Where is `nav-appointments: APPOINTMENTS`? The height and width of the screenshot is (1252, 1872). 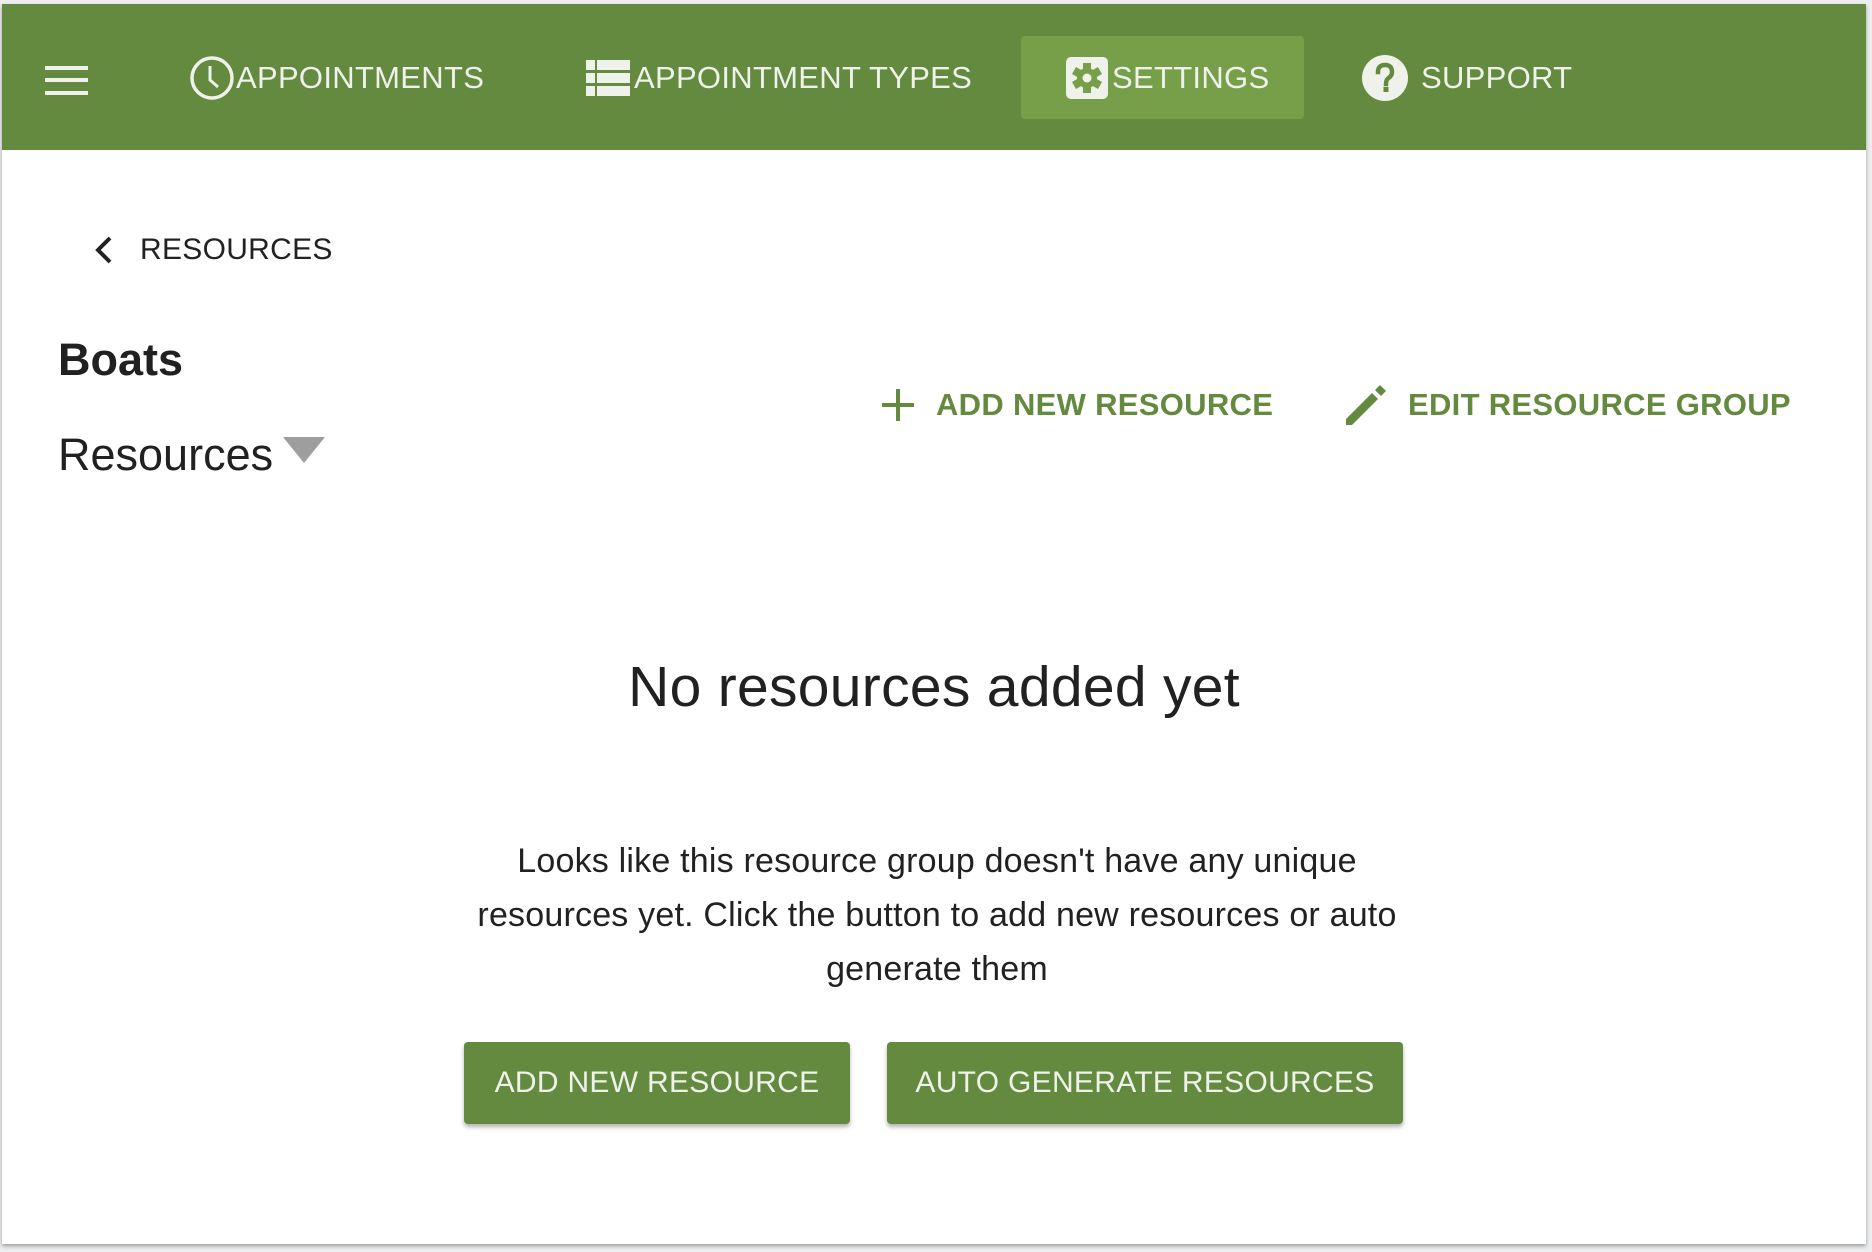 nav-appointments: APPOINTMENTS is located at coordinates (336, 77).